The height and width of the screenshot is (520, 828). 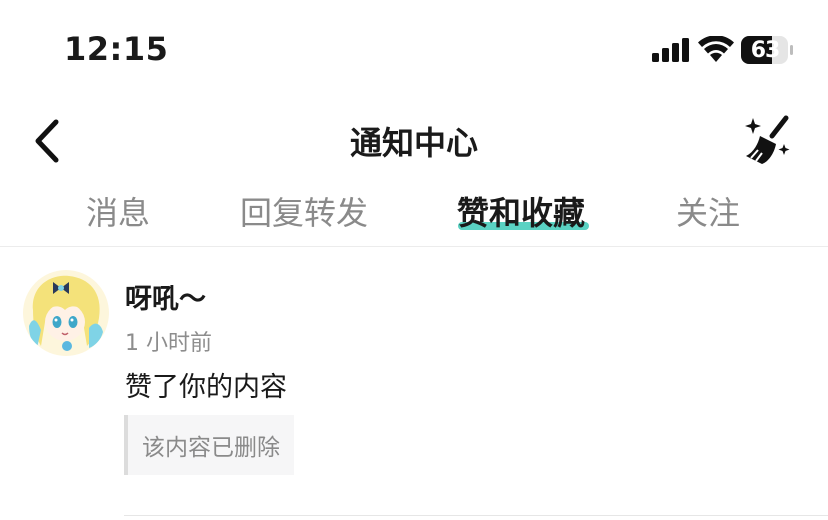 I want to click on battery-level: 63, so click(x=765, y=50).